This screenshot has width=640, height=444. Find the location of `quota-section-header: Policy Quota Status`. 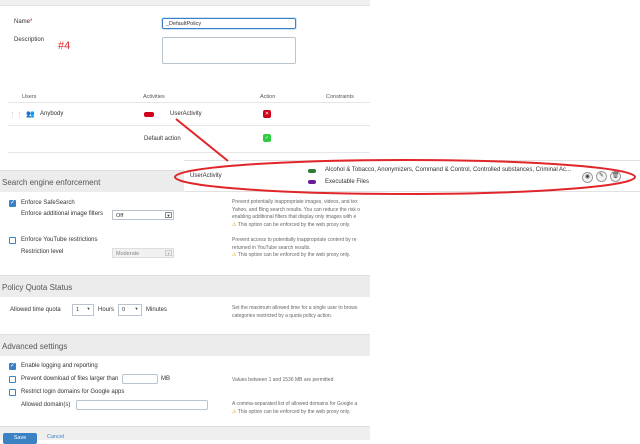

quota-section-header: Policy Quota Status is located at coordinates (185, 286).